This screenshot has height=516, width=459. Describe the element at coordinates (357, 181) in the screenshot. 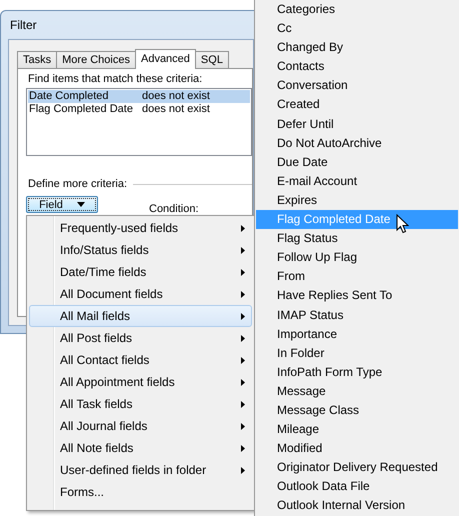

I see `menu-item: E-mail Account` at that location.